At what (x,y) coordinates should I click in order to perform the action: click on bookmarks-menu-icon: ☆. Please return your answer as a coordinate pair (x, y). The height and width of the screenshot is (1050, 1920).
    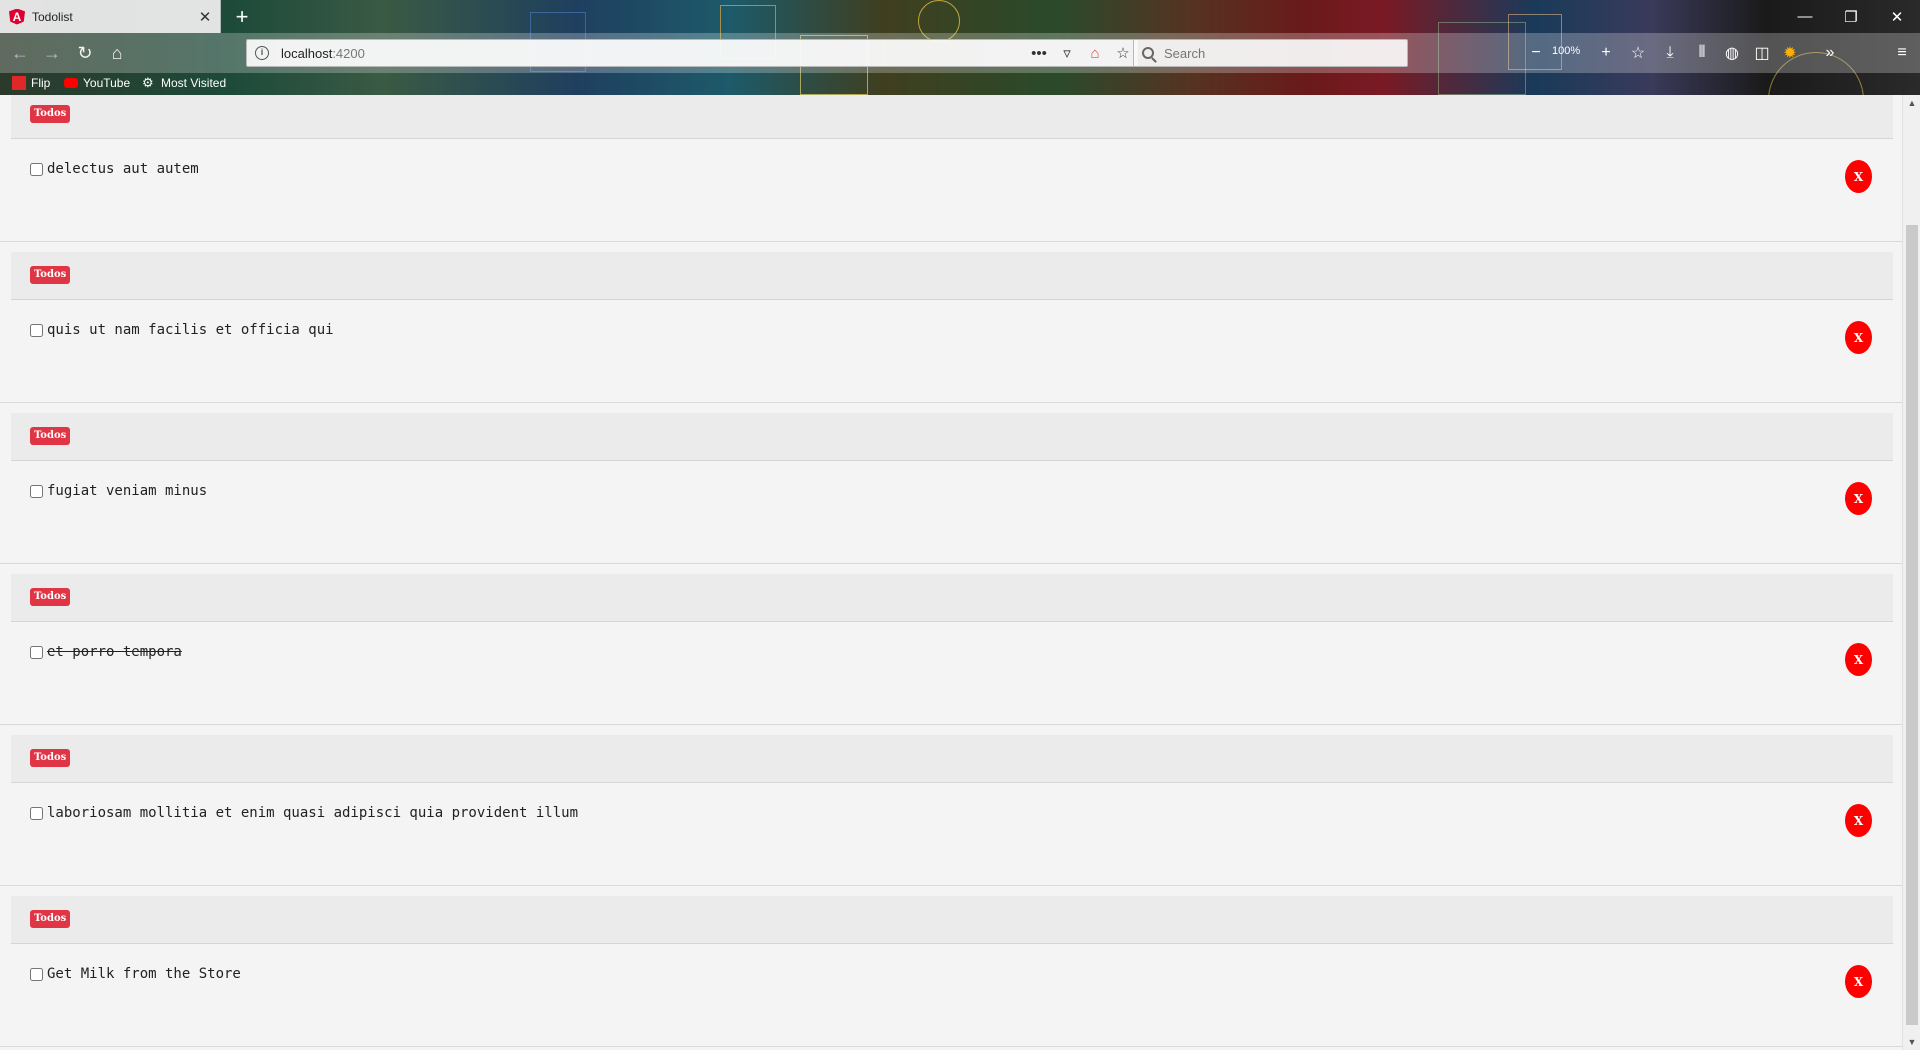
    Looking at the image, I should click on (1638, 53).